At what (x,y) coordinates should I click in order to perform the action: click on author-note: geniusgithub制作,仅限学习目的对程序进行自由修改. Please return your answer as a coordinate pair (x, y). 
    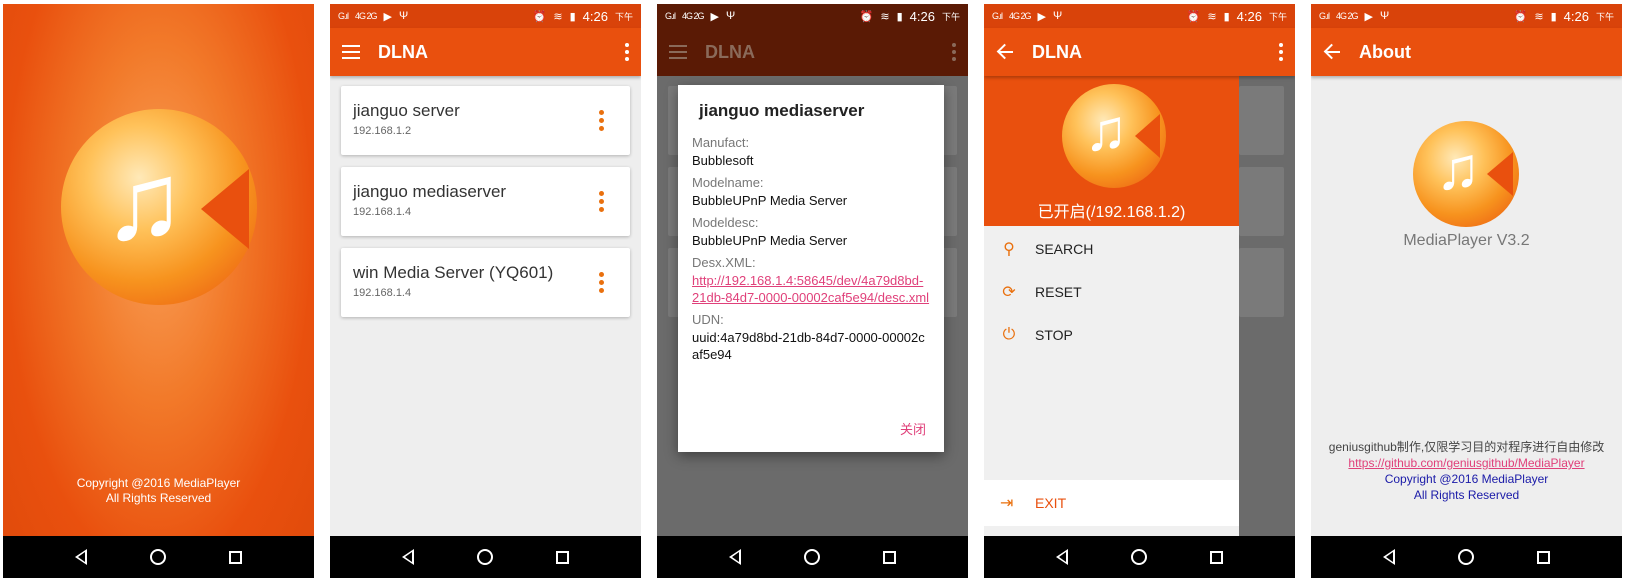
    Looking at the image, I should click on (1466, 447).